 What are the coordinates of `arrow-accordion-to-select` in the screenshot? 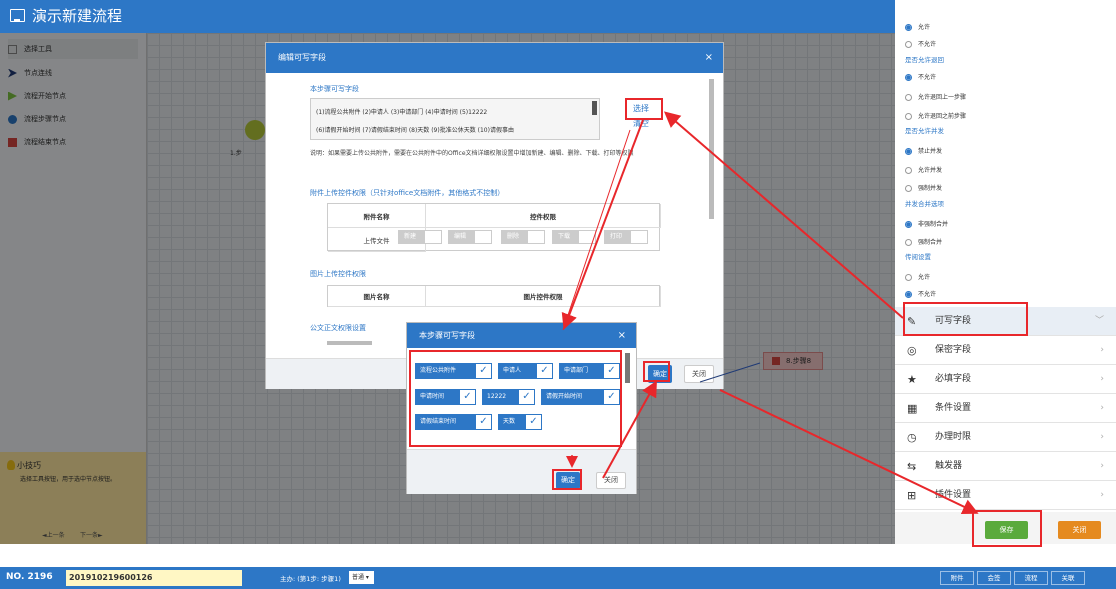 It's located at (783, 215).